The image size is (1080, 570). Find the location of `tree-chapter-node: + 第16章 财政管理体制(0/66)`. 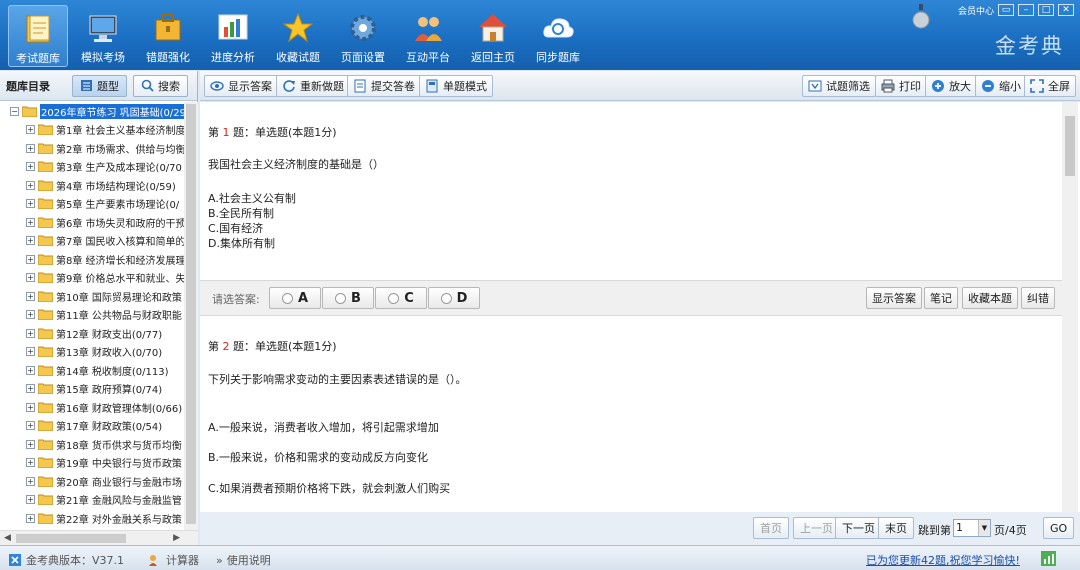

tree-chapter-node: + 第16章 财政管理体制(0/66) is located at coordinates (92, 407).